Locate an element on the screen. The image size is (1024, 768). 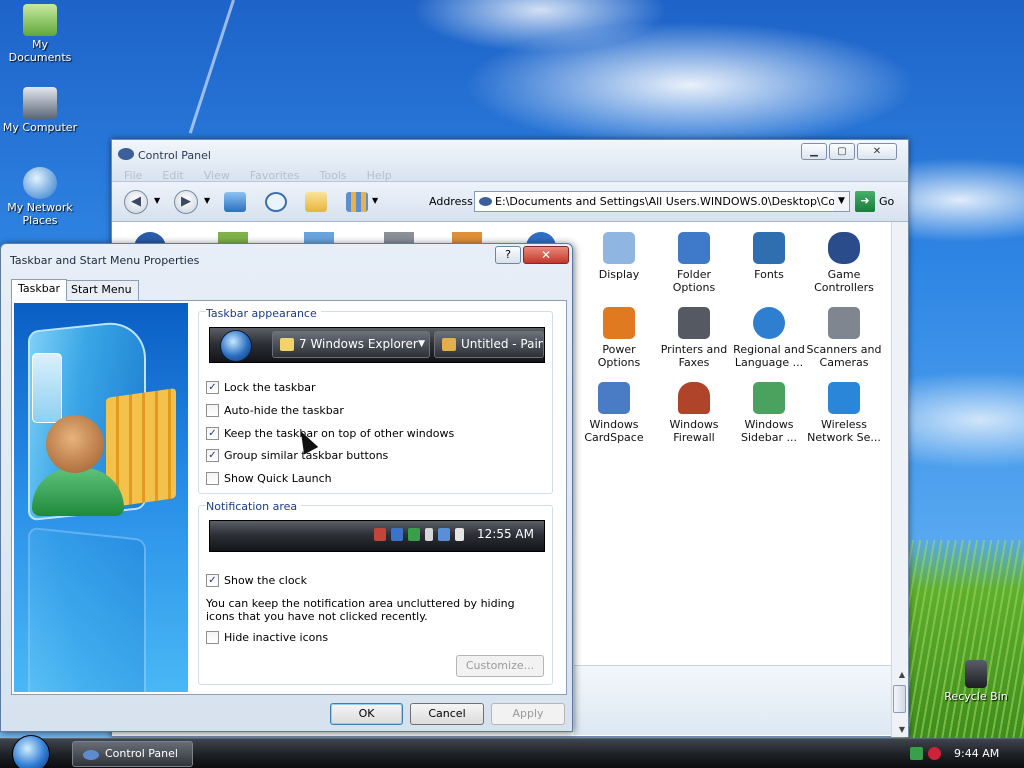
apply-button: Apply is located at coordinates (528, 714).